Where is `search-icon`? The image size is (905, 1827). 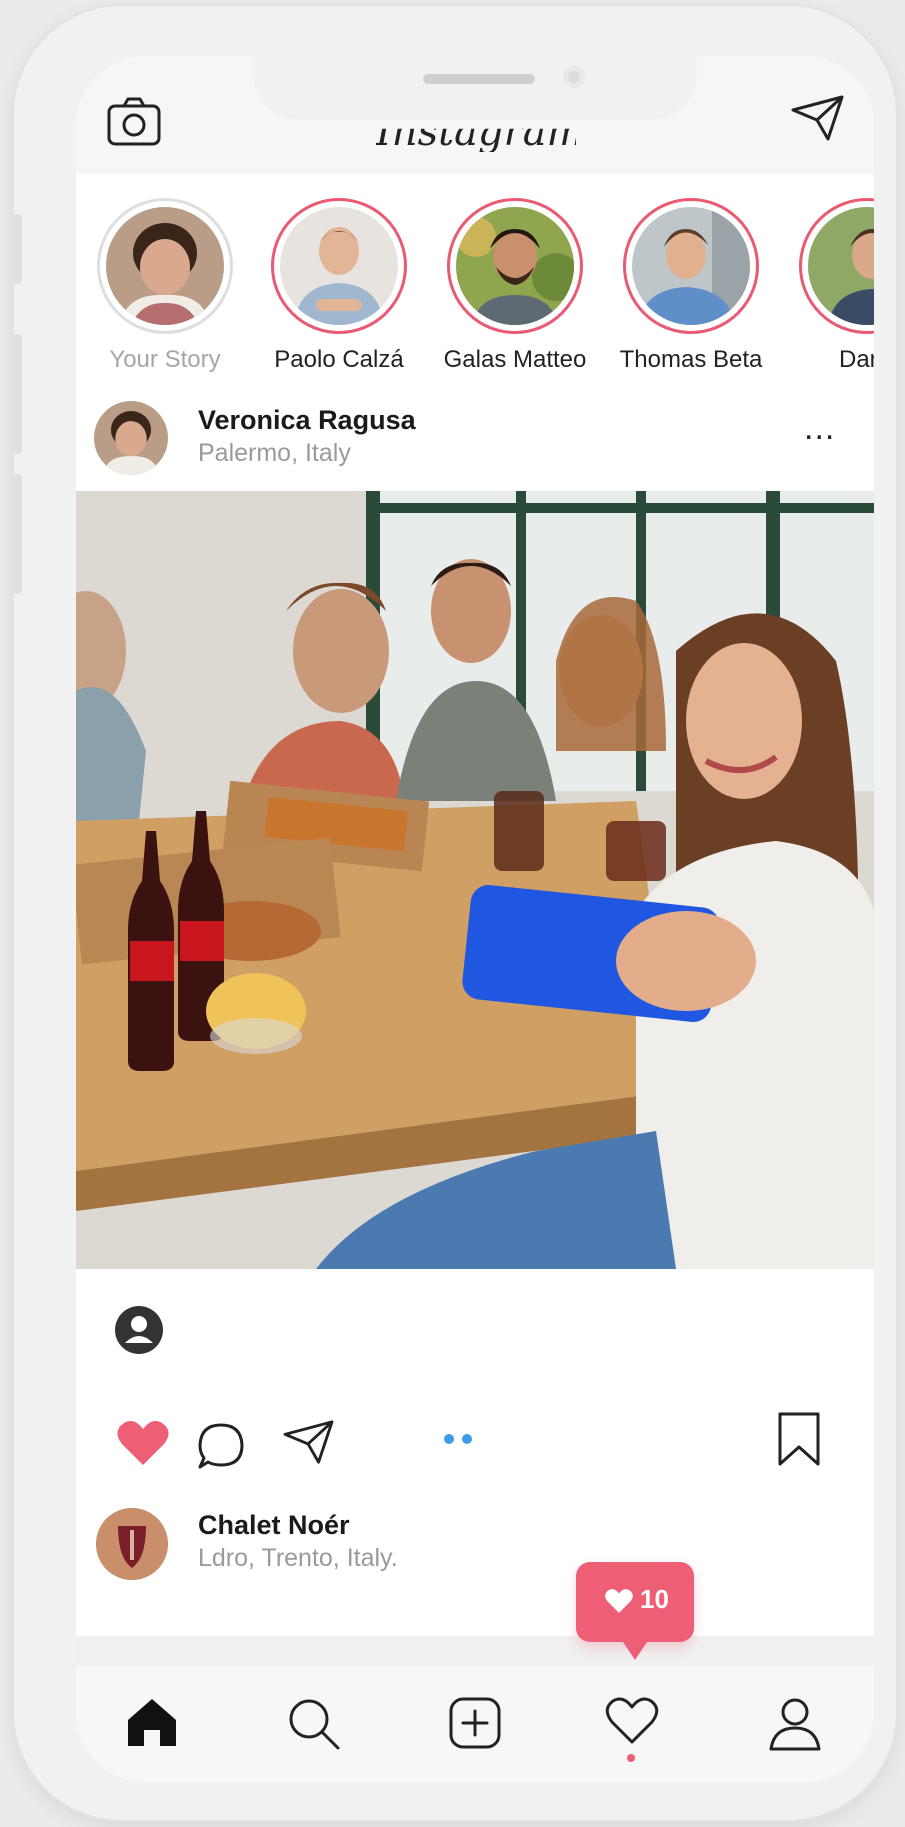 search-icon is located at coordinates (314, 1726).